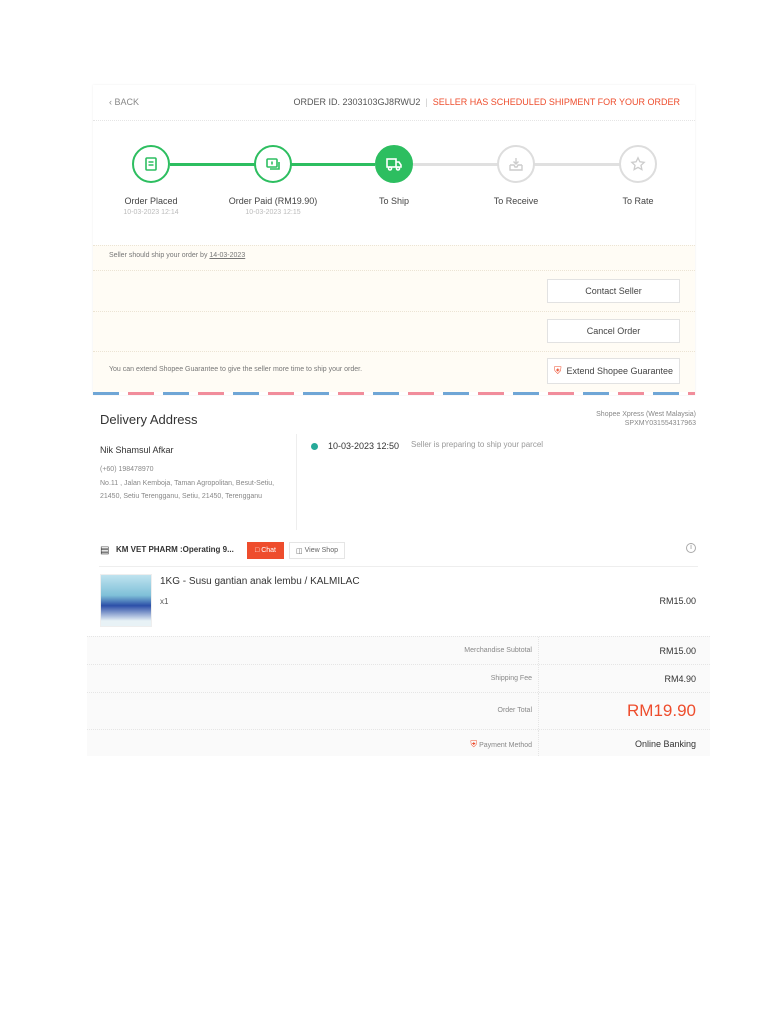  Describe the element at coordinates (677, 651) in the screenshot. I see `subtotal-value: RM15.00` at that location.